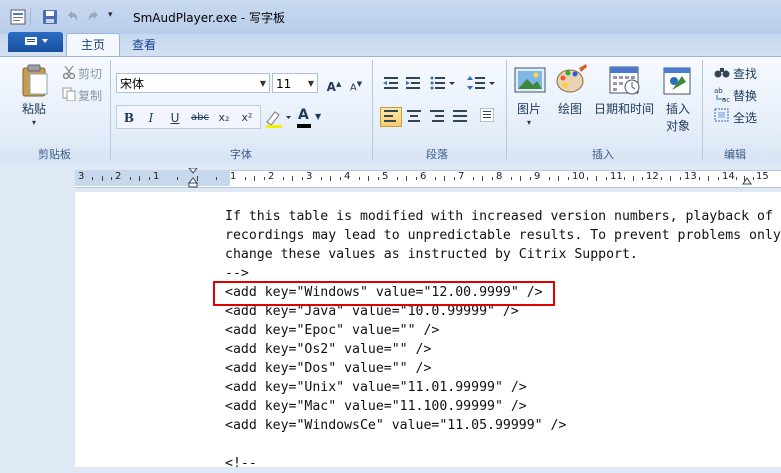 The width and height of the screenshot is (781, 473). What do you see at coordinates (144, 45) in the screenshot?
I see `tab-view: 查看` at bounding box center [144, 45].